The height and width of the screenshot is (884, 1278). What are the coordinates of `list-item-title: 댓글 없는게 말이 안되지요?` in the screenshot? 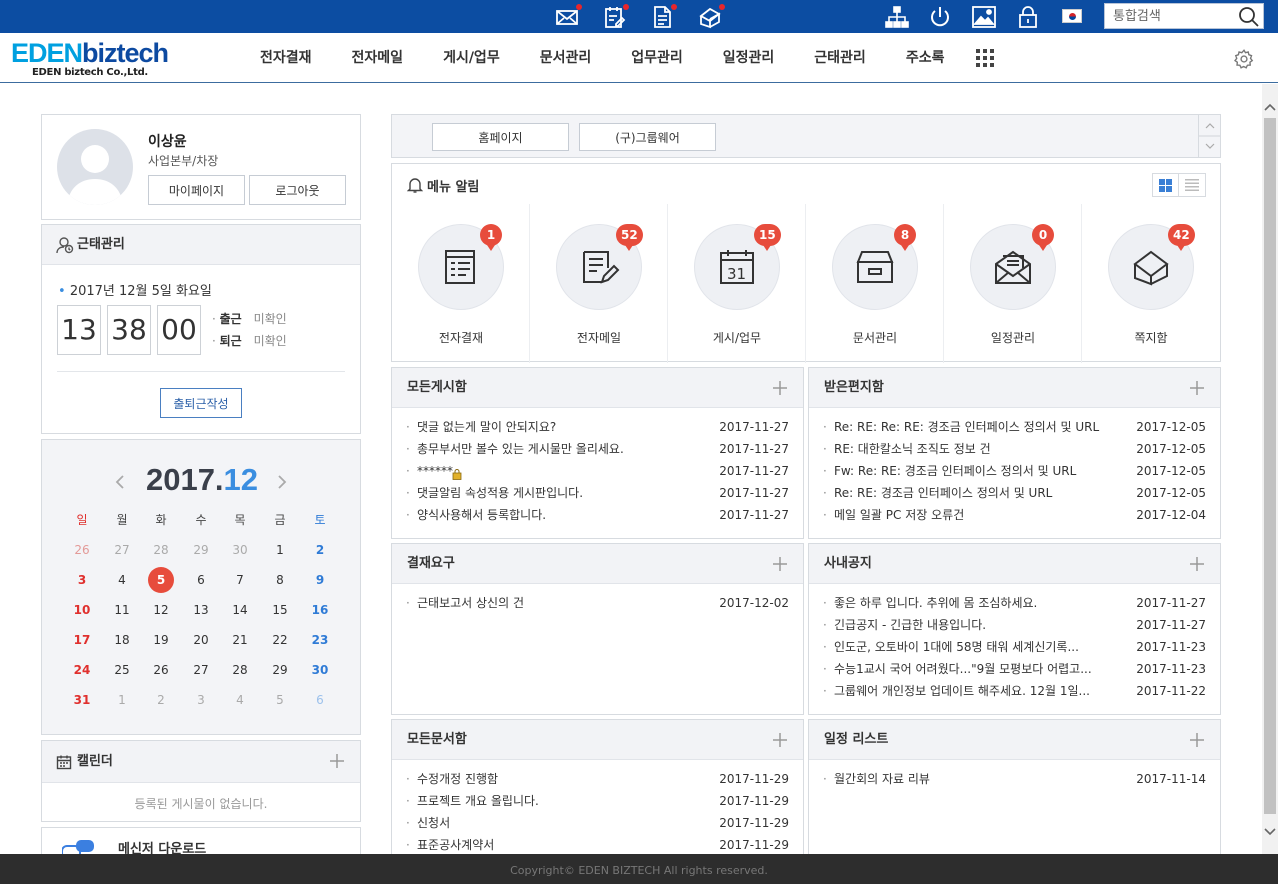 It's located at (567, 427).